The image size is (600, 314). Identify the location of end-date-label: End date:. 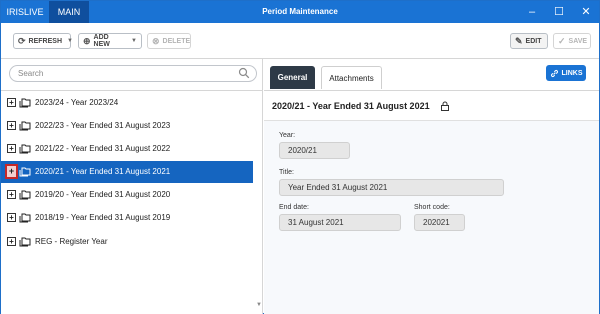
(294, 207).